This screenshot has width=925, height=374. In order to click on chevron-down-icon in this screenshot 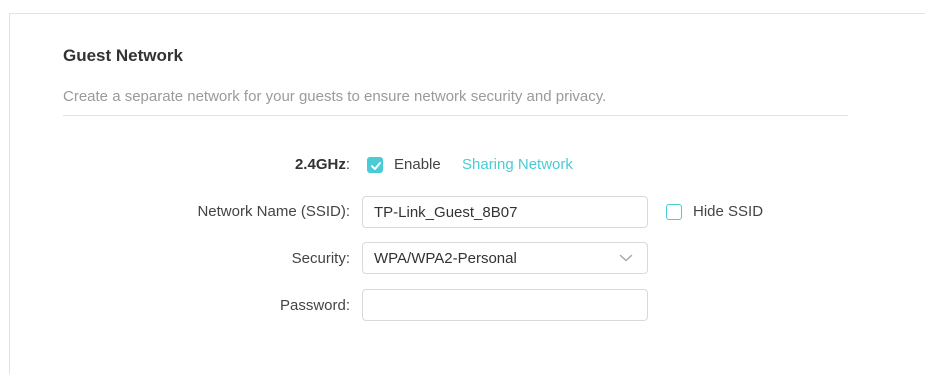, I will do `click(626, 258)`.